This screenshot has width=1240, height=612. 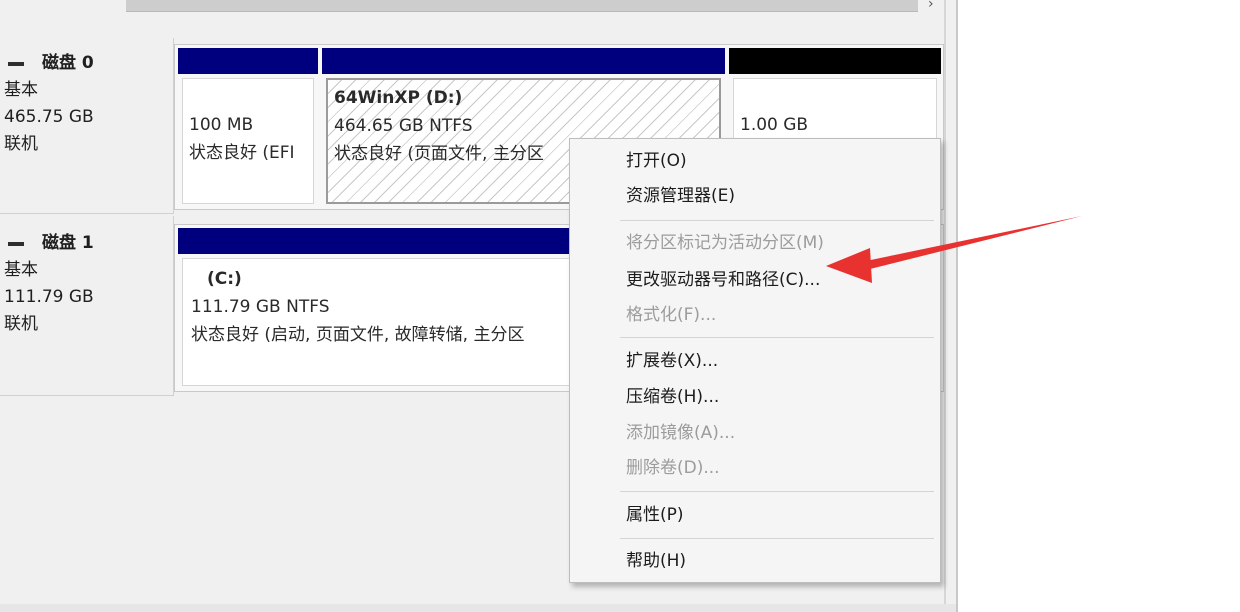 I want to click on partition-efi: 100 MB 状态良好 (EFI, so click(x=248, y=128).